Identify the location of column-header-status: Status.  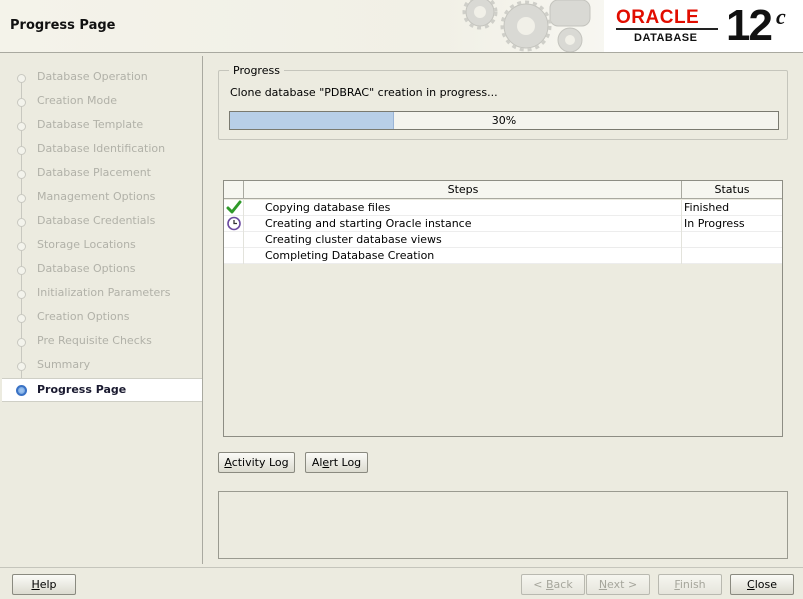
(732, 189).